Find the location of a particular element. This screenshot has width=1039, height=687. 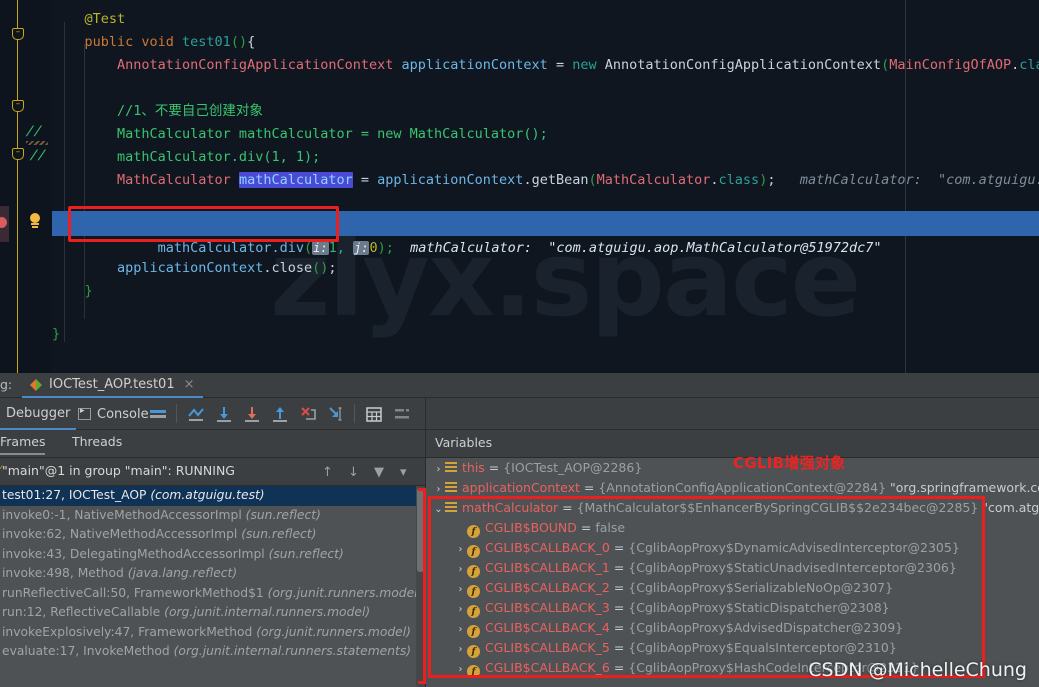

close-icon: × is located at coordinates (189, 384).